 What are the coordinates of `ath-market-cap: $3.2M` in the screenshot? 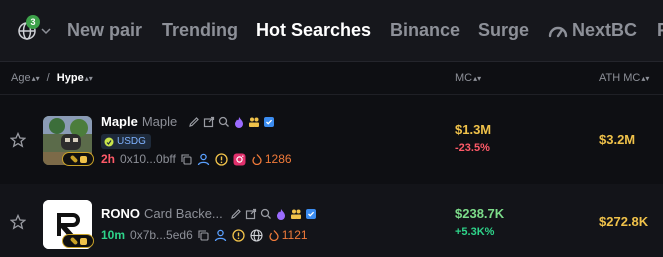 It's located at (617, 139).